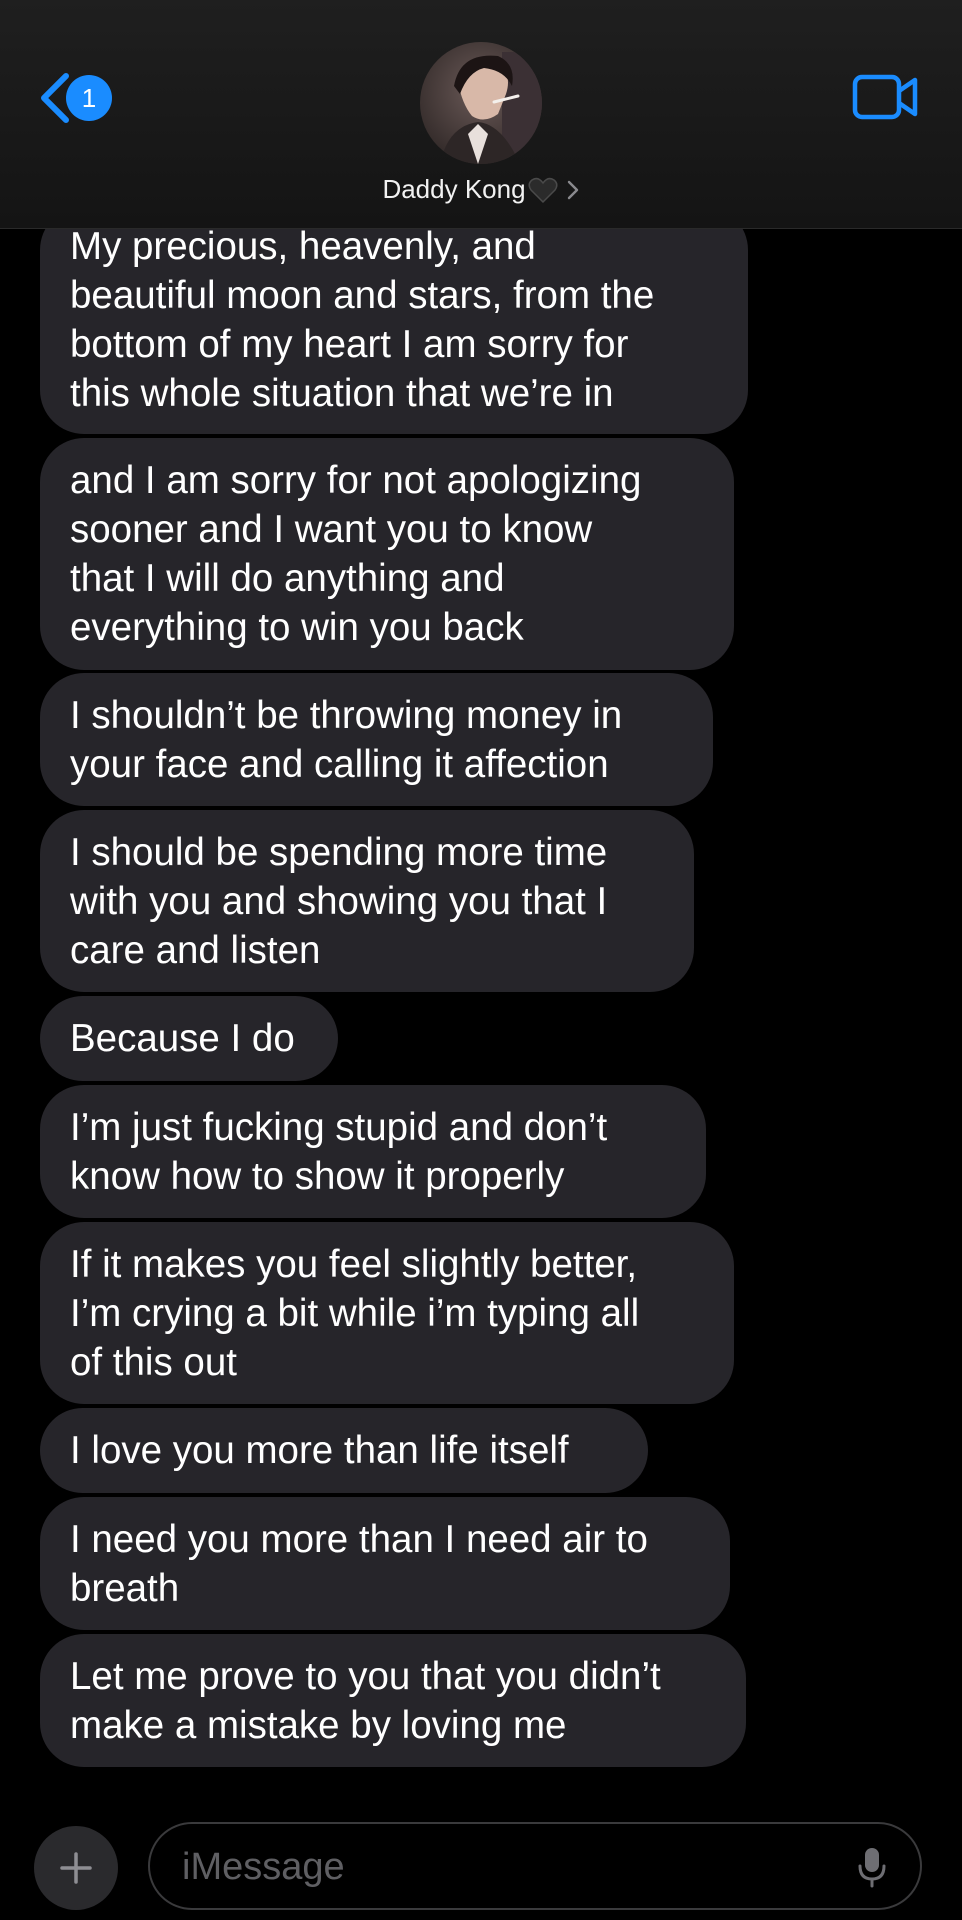 Image resolution: width=962 pixels, height=1920 pixels. What do you see at coordinates (572, 189) in the screenshot?
I see `chevron-right-icon` at bounding box center [572, 189].